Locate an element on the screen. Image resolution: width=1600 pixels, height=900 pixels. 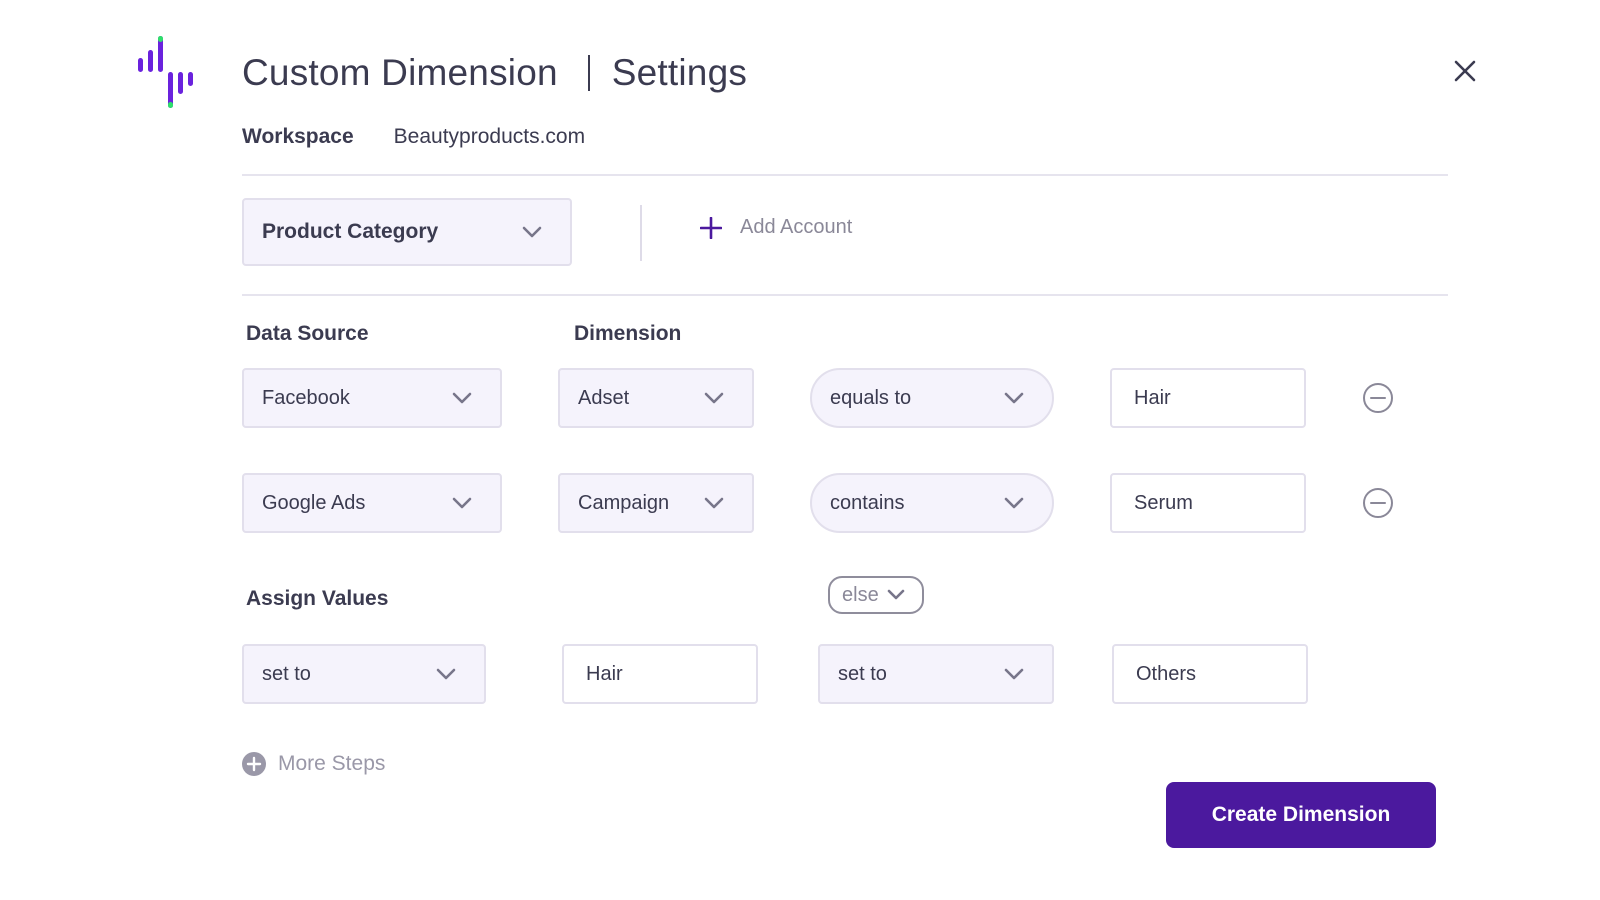
data-source-value: Facebook is located at coordinates (306, 397).